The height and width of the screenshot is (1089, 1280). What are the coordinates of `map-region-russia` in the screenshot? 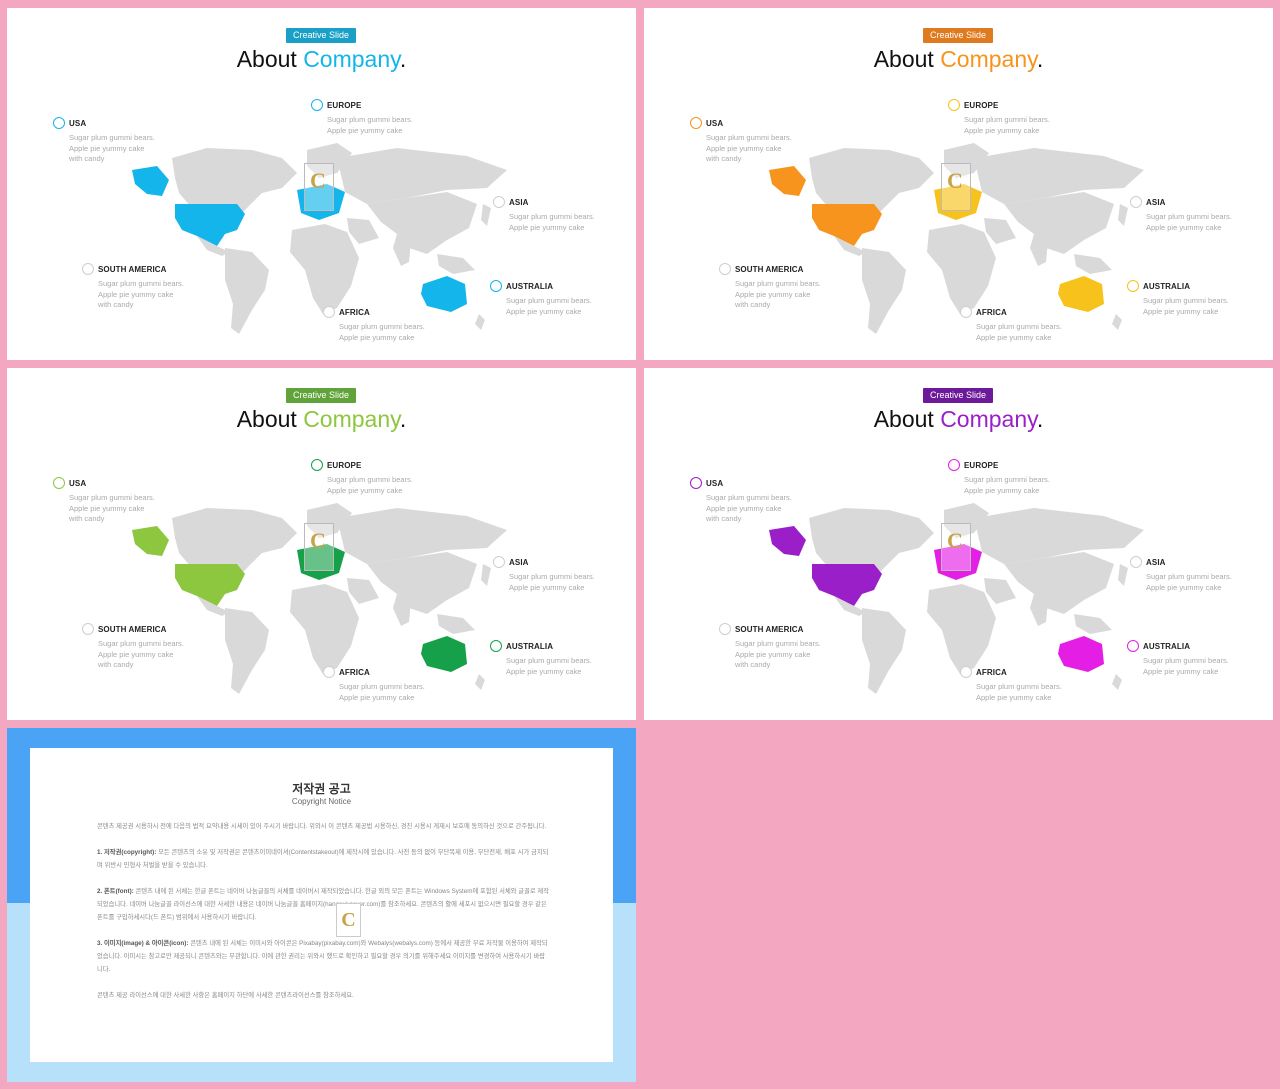 It's located at (422, 536).